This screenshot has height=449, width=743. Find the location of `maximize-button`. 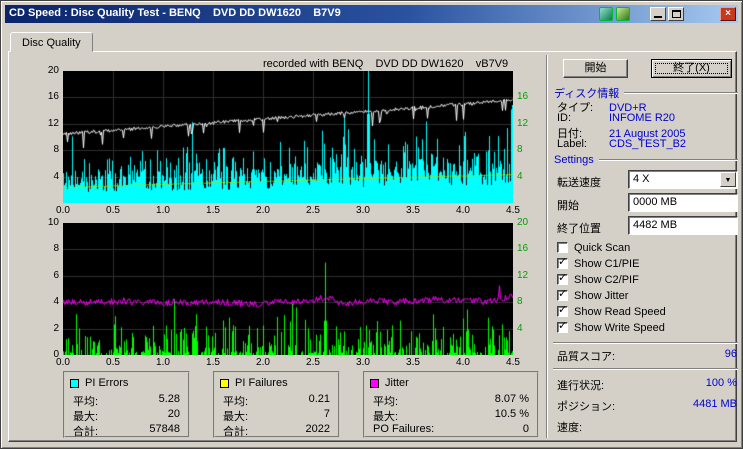

maximize-button is located at coordinates (676, 14).